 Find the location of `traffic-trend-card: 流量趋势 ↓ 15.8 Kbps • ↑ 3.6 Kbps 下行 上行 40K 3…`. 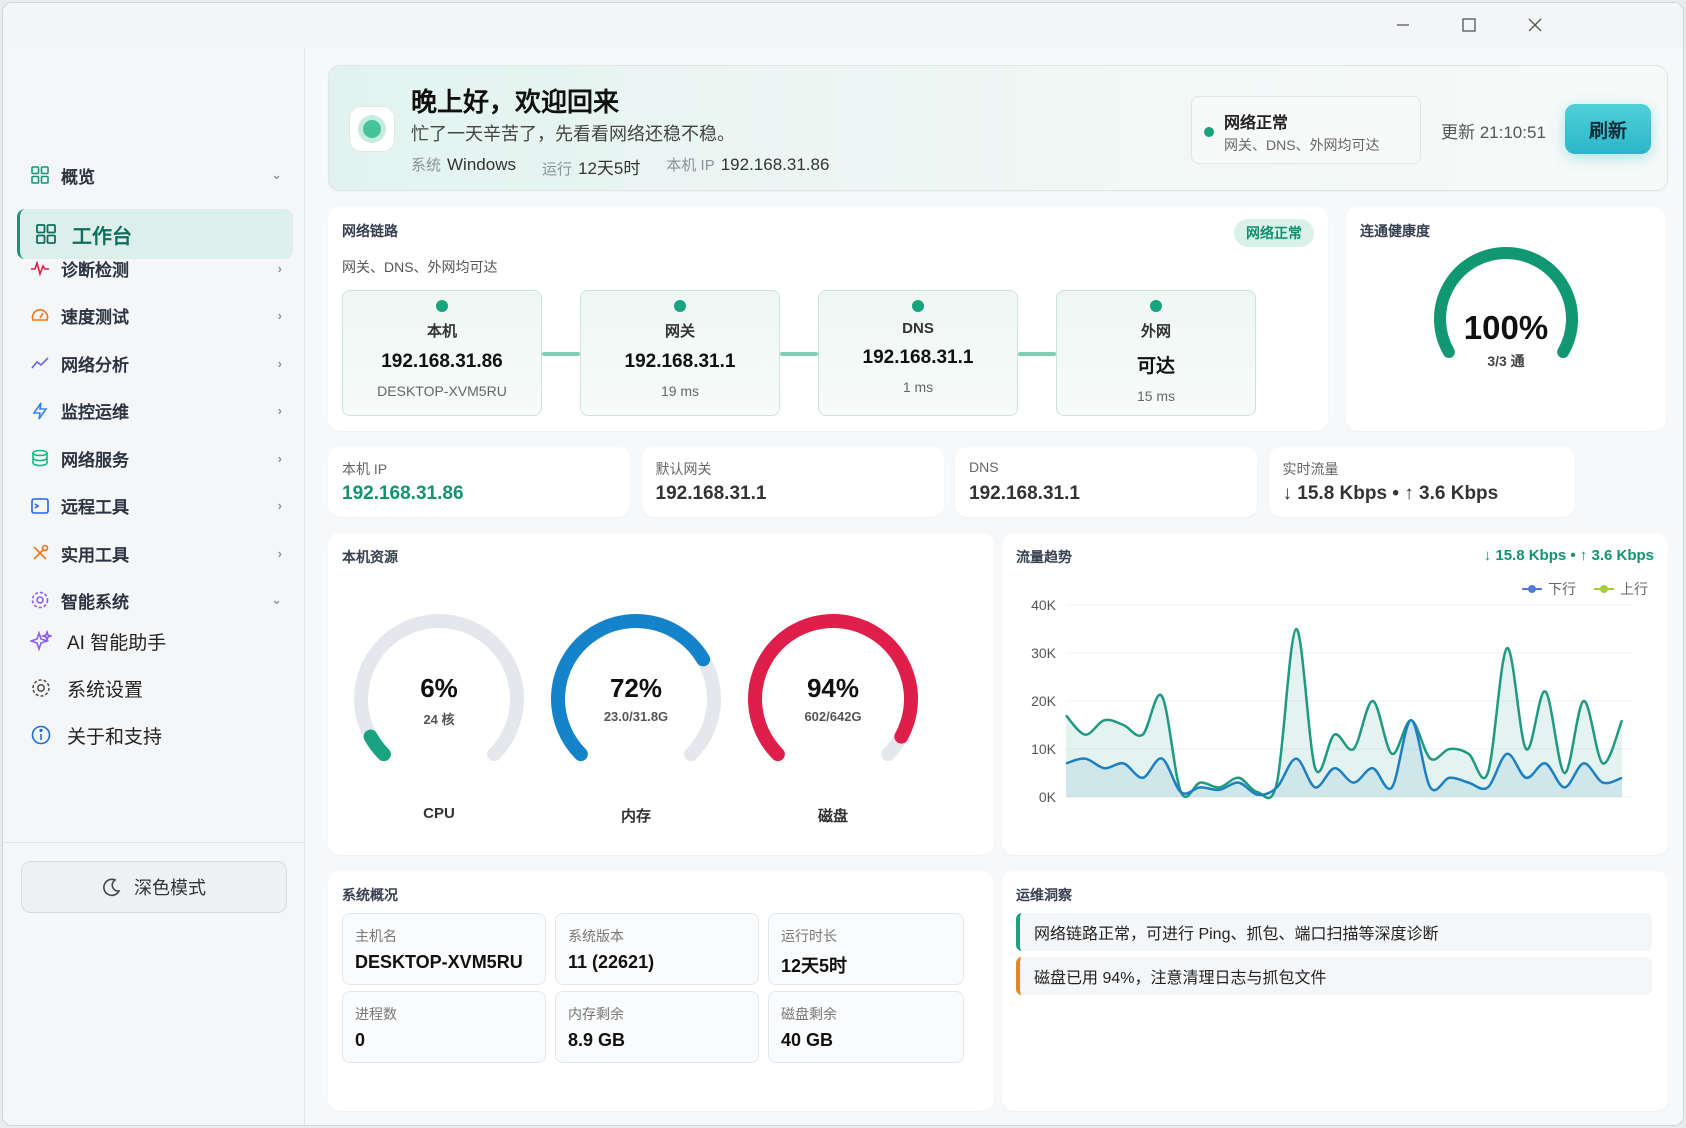

traffic-trend-card: 流量趋势 ↓ 15.8 Kbps • ↑ 3.6 Kbps 下行 上行 40K 3… is located at coordinates (1335, 694).